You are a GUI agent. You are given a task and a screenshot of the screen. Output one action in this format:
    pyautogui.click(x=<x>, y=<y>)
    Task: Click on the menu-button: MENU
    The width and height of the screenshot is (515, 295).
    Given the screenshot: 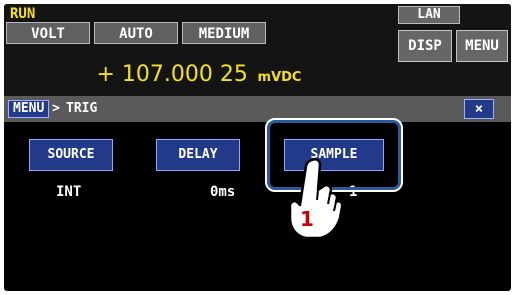 What is the action you would take?
    pyautogui.click(x=482, y=46)
    